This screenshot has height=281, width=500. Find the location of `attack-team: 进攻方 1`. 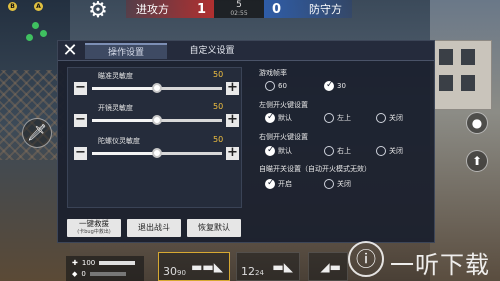

attack-team: 进攻方 1 is located at coordinates (170, 9).